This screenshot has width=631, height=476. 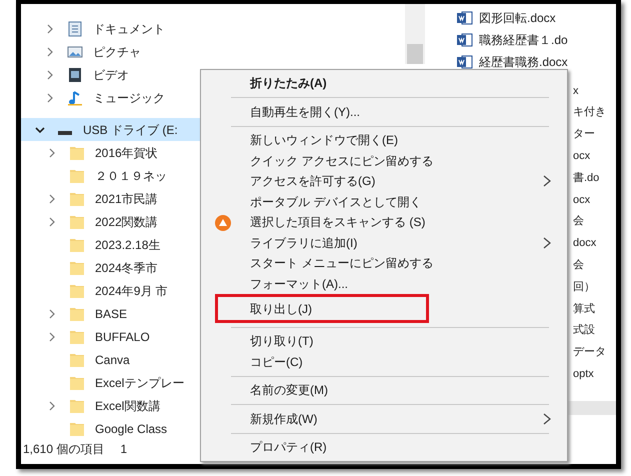 What do you see at coordinates (63, 449) in the screenshot?
I see `item-count: 1,610 個の項目` at bounding box center [63, 449].